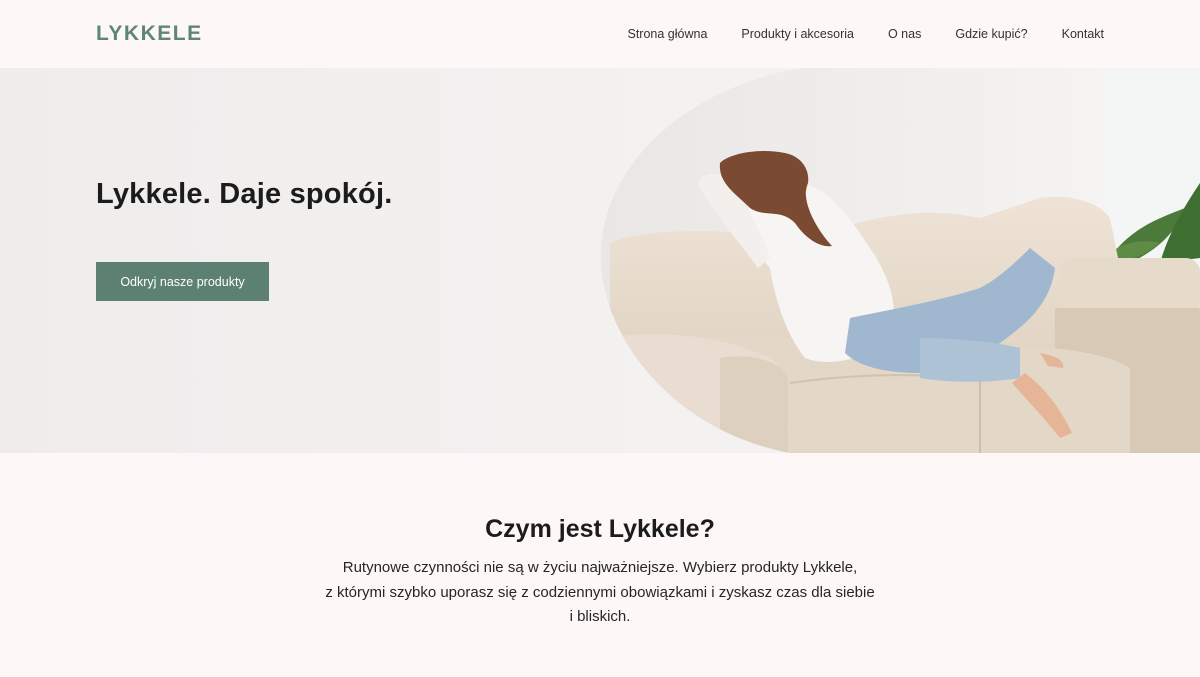 The height and width of the screenshot is (677, 1200). What do you see at coordinates (244, 194) in the screenshot?
I see `hero-title: Lykkele. Daje spokój.` at bounding box center [244, 194].